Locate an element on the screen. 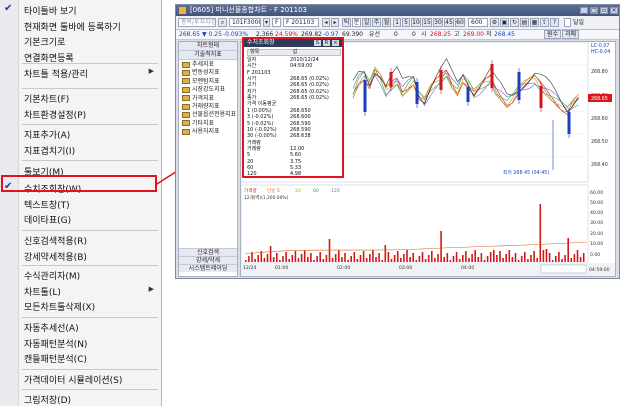 The image size is (625, 407). grid-icon: ▦ is located at coordinates (534, 22).